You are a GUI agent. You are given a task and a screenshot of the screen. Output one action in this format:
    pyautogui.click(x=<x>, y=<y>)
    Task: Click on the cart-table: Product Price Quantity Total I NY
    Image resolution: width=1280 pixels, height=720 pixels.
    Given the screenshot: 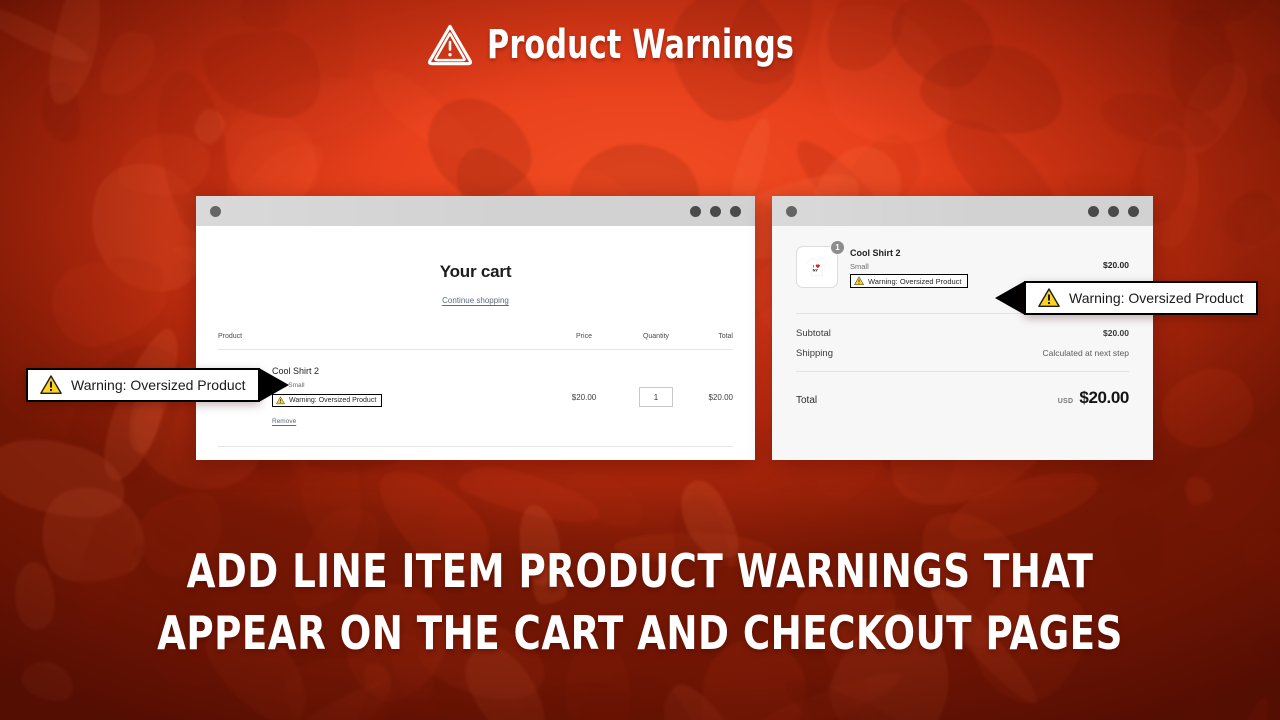 What is the action you would take?
    pyautogui.click(x=475, y=390)
    